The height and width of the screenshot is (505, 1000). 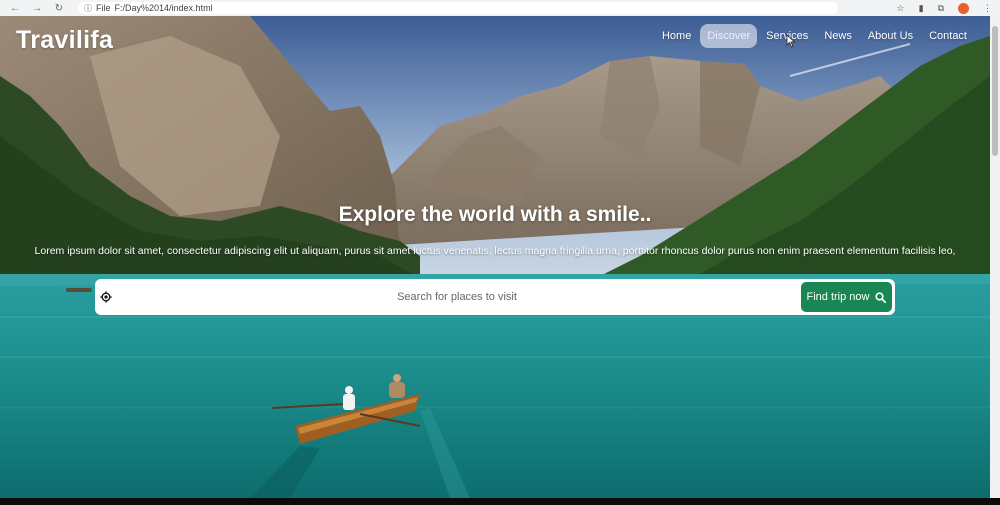 I want to click on page-scrollbar, so click(x=995, y=257).